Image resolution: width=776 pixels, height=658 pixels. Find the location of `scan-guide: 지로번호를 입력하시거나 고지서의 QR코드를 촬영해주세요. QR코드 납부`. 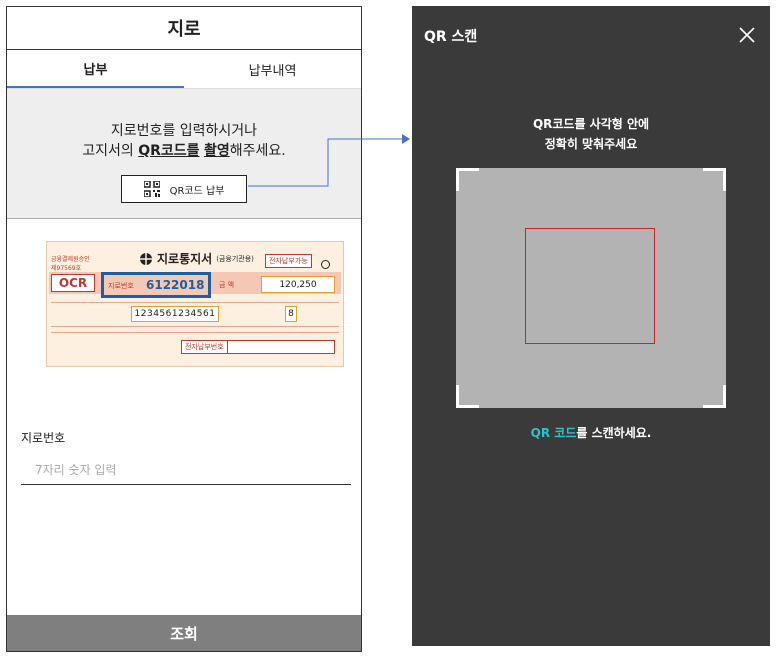

scan-guide: 지로번호를 입력하시거나 고지서의 QR코드를 촬영해주세요. QR코드 납부 is located at coordinates (184, 154).